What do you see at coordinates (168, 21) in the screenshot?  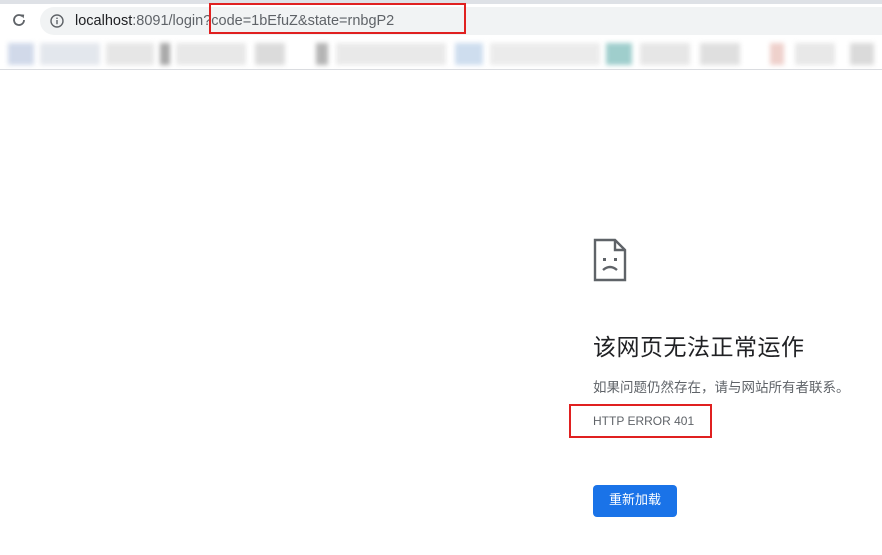 I see `url-path: :8091/login` at bounding box center [168, 21].